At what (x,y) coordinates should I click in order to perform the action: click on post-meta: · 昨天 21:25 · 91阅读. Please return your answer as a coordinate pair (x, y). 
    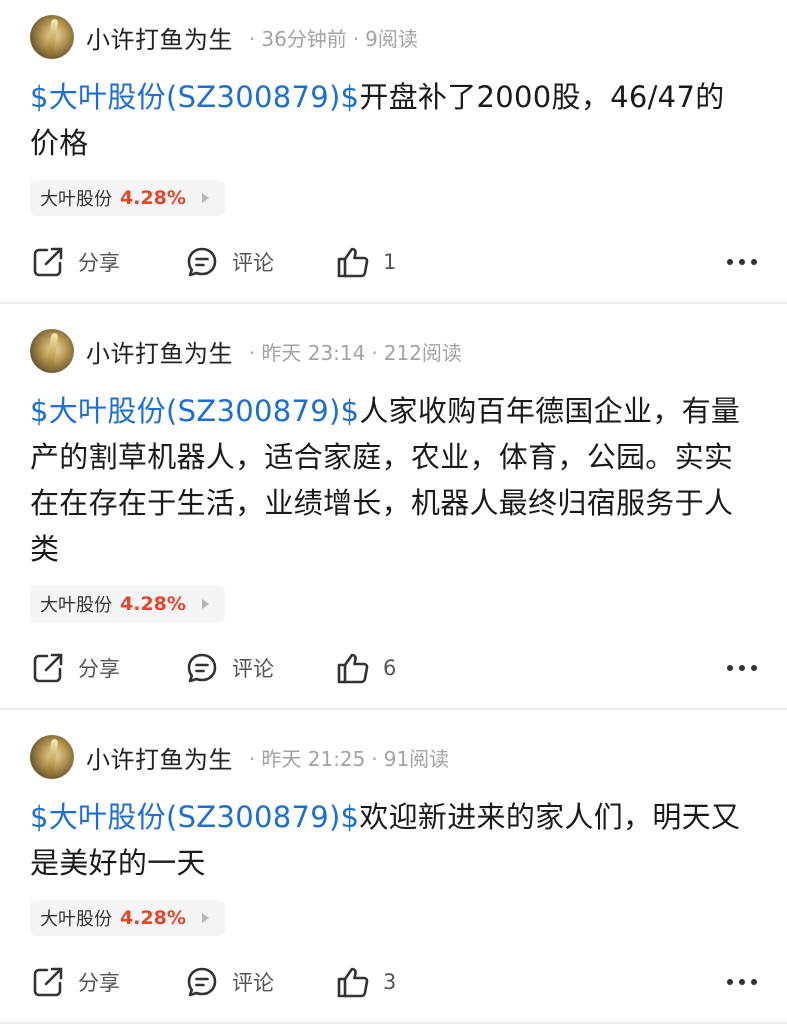
    Looking at the image, I should click on (349, 758).